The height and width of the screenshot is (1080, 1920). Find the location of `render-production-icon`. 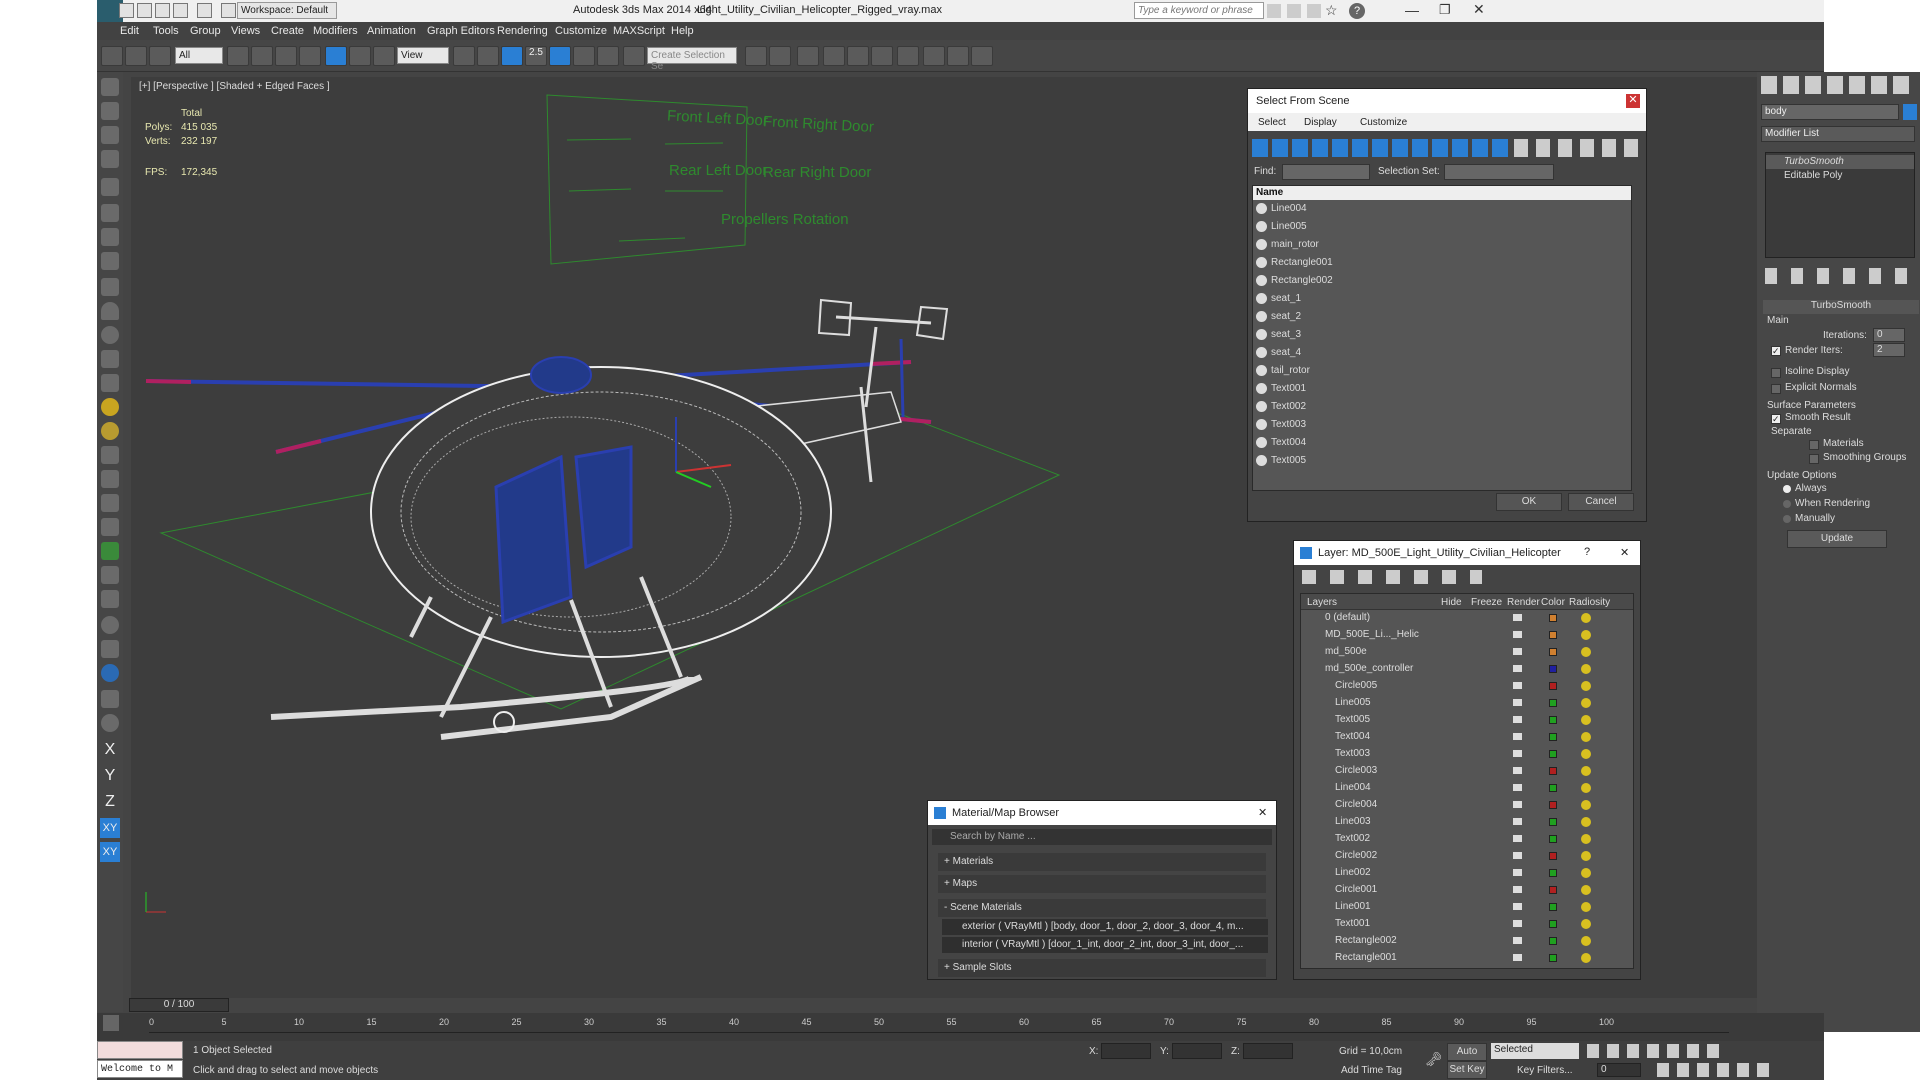

render-production-icon is located at coordinates (982, 56).